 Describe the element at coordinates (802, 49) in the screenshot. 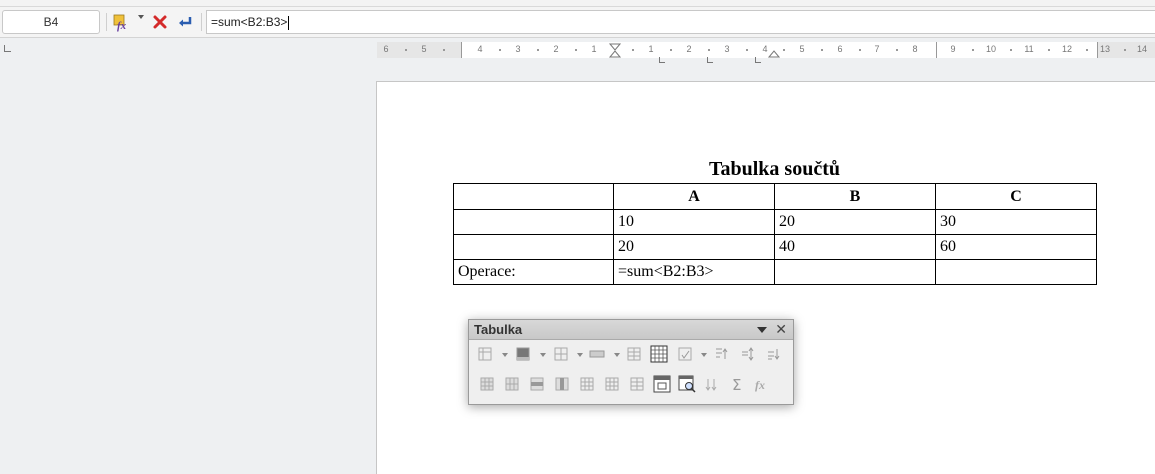

I see `ruler-label: 5` at that location.